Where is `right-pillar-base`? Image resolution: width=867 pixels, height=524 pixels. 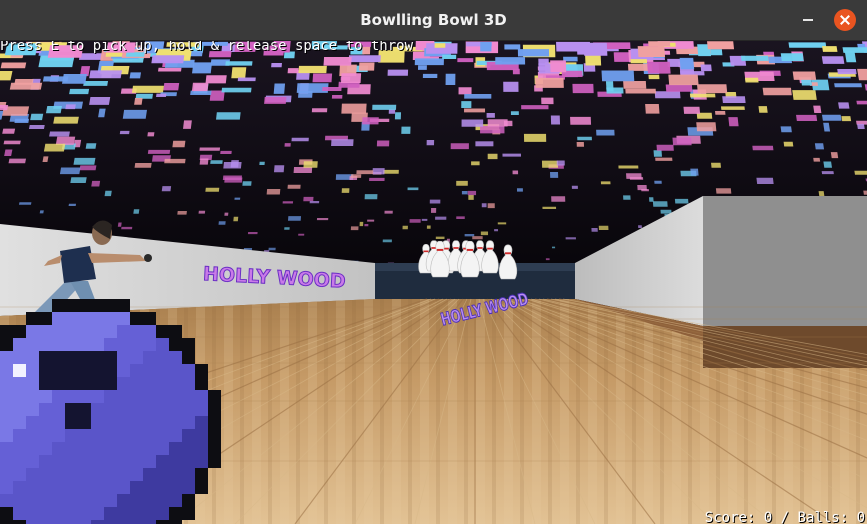 right-pillar-base is located at coordinates (785, 347).